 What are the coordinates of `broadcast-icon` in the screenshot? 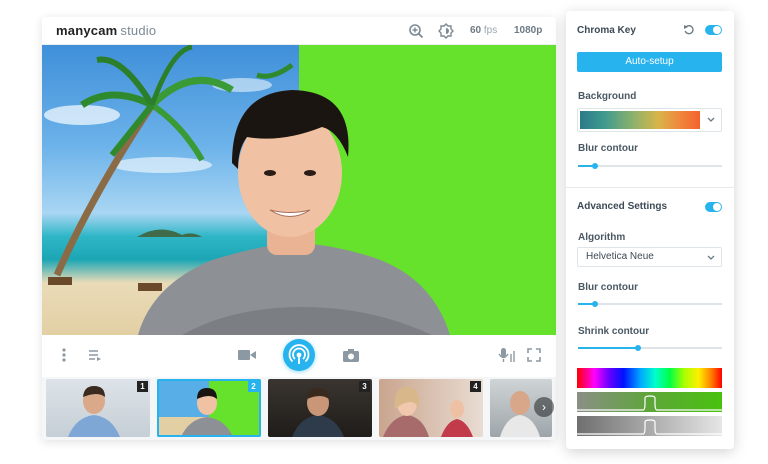 It's located at (299, 354).